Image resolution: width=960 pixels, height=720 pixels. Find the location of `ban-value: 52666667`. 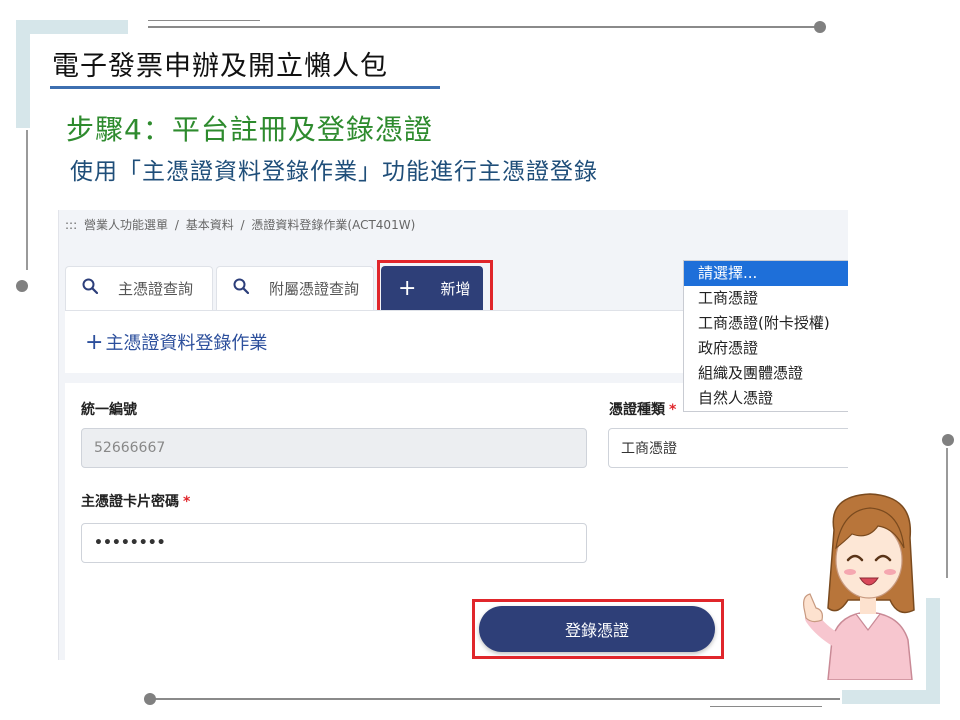

ban-value: 52666667 is located at coordinates (130, 448).